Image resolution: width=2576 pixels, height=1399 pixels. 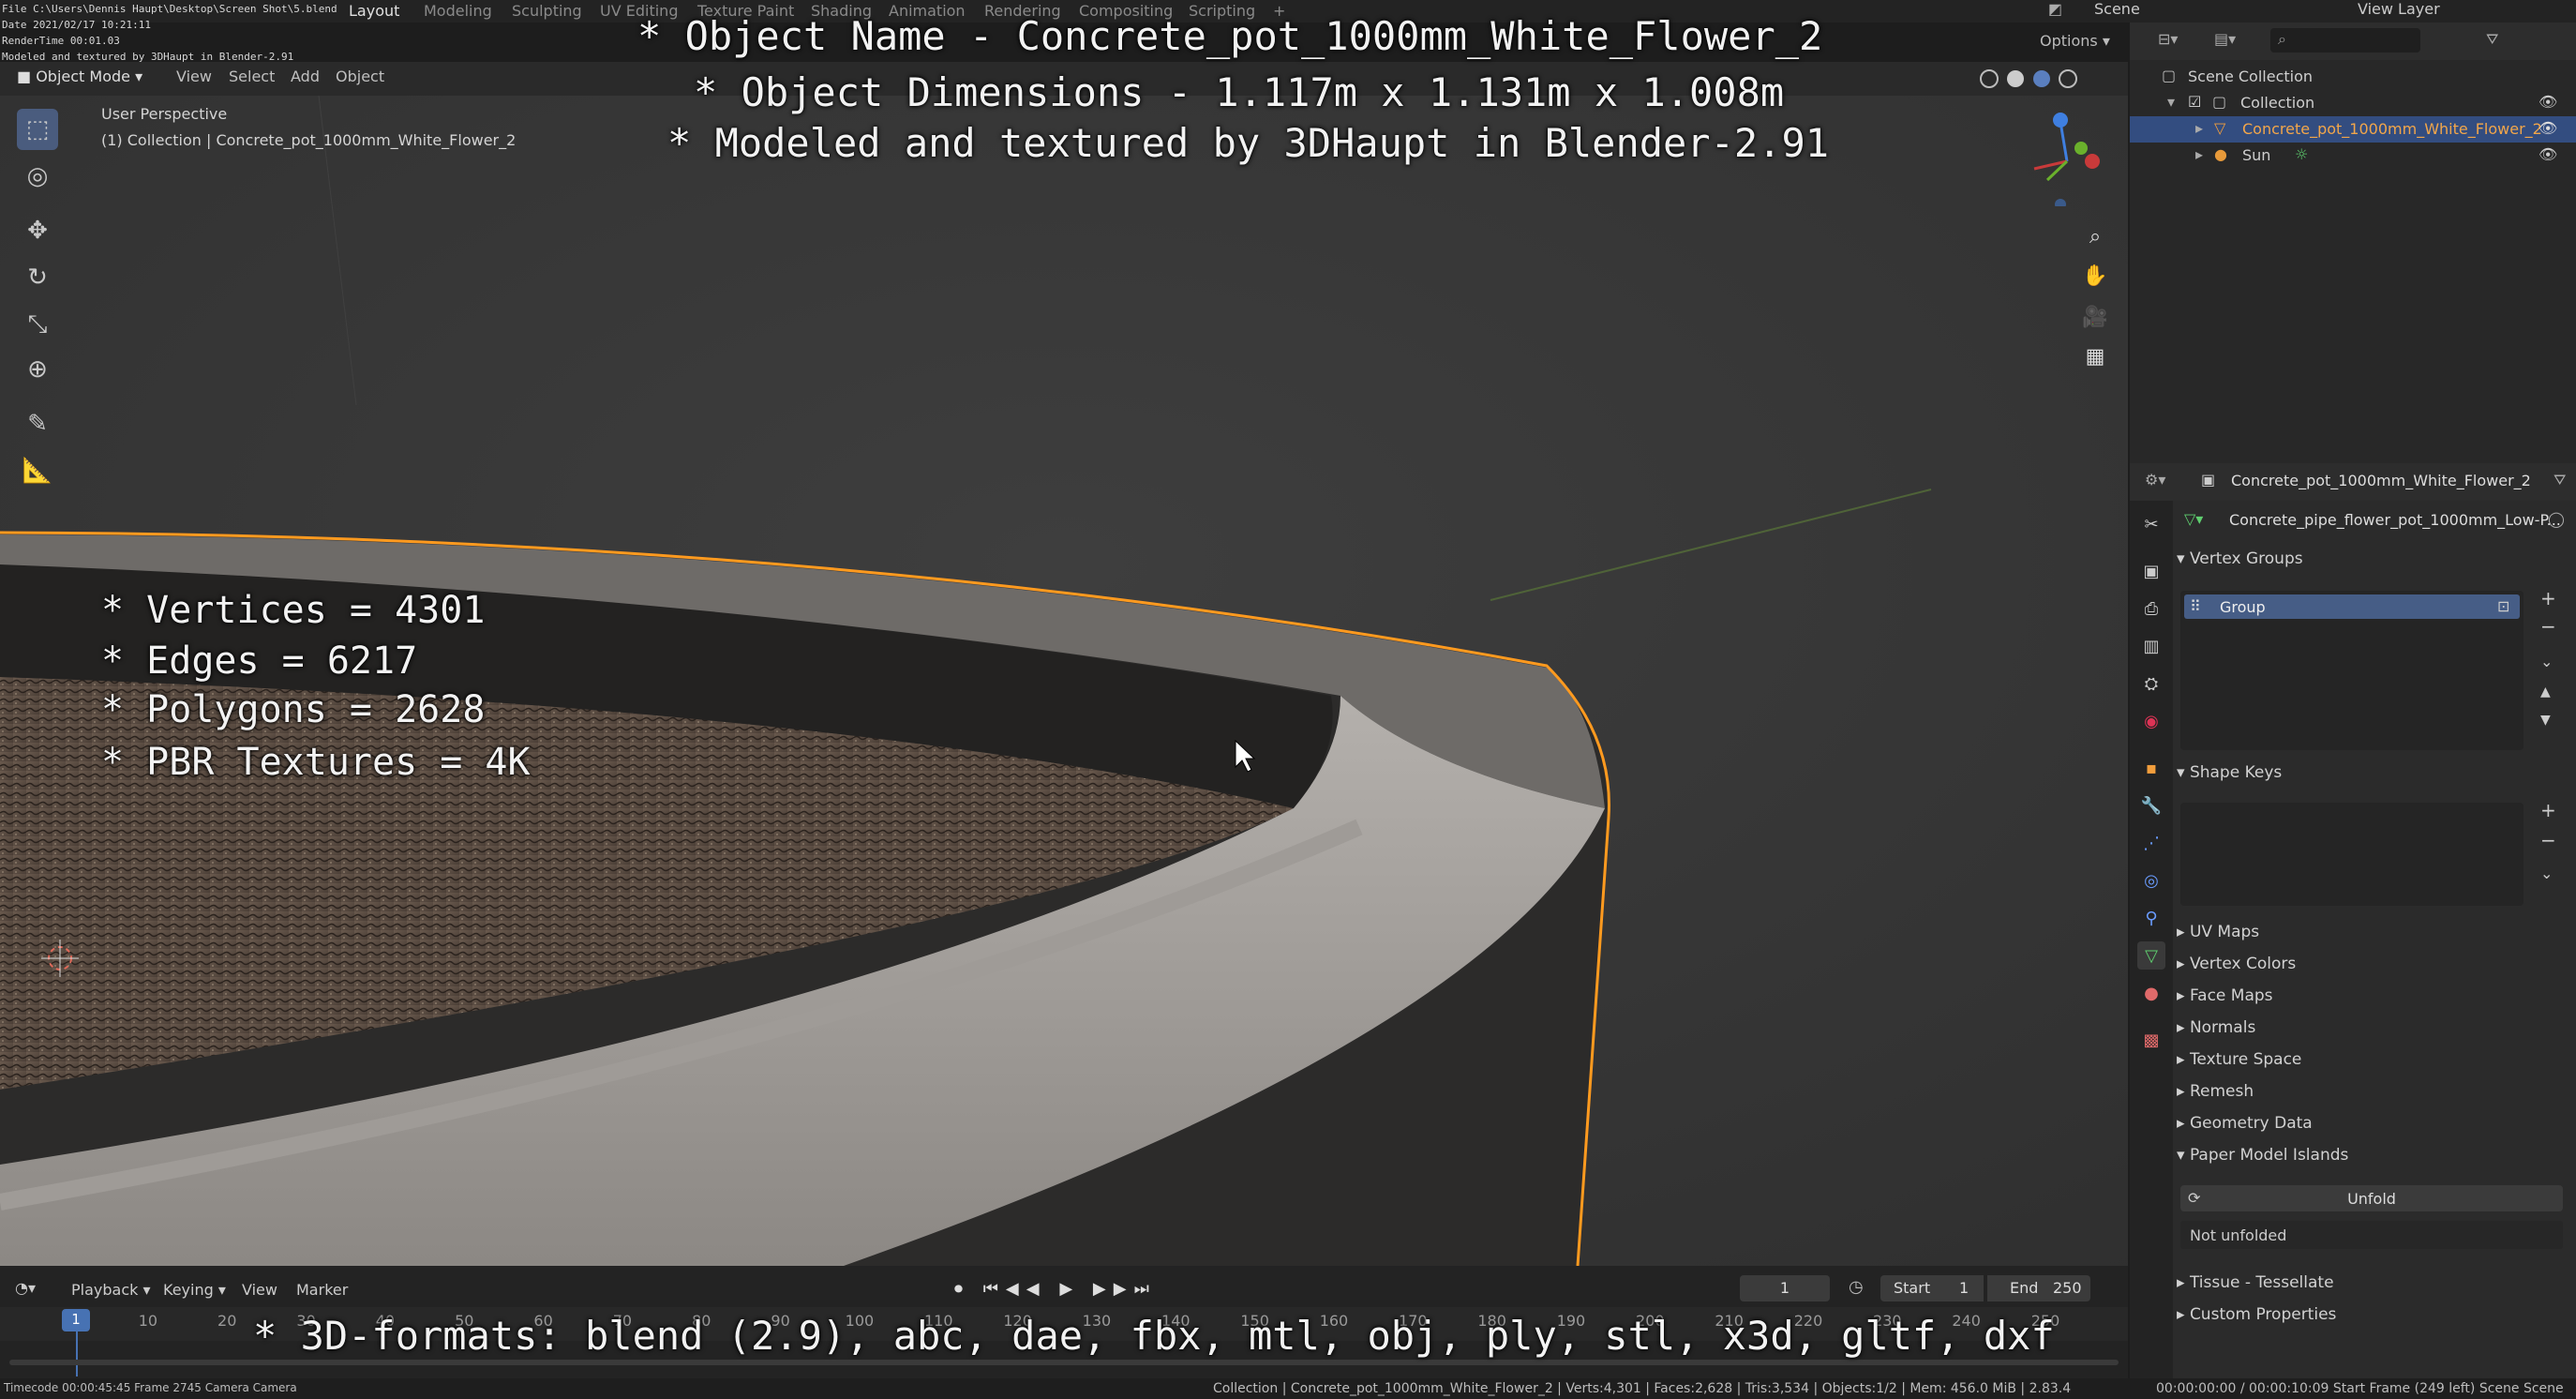 I want to click on scene-icon: ◩, so click(x=2062, y=10).